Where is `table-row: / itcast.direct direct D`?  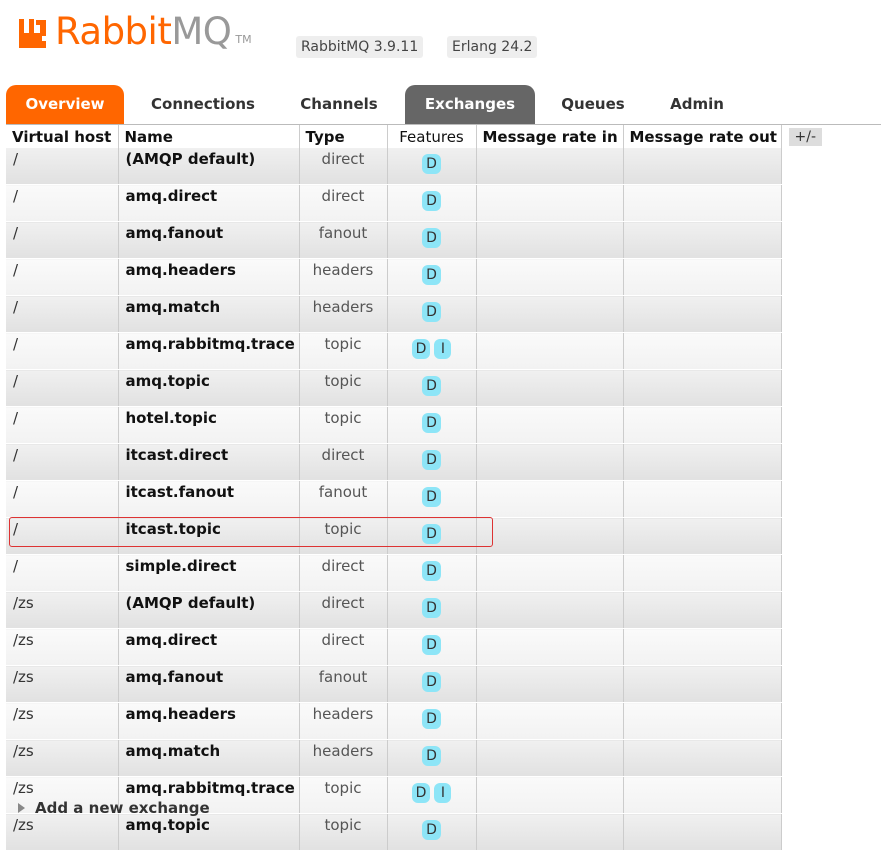 table-row: / itcast.direct direct D is located at coordinates (415, 462).